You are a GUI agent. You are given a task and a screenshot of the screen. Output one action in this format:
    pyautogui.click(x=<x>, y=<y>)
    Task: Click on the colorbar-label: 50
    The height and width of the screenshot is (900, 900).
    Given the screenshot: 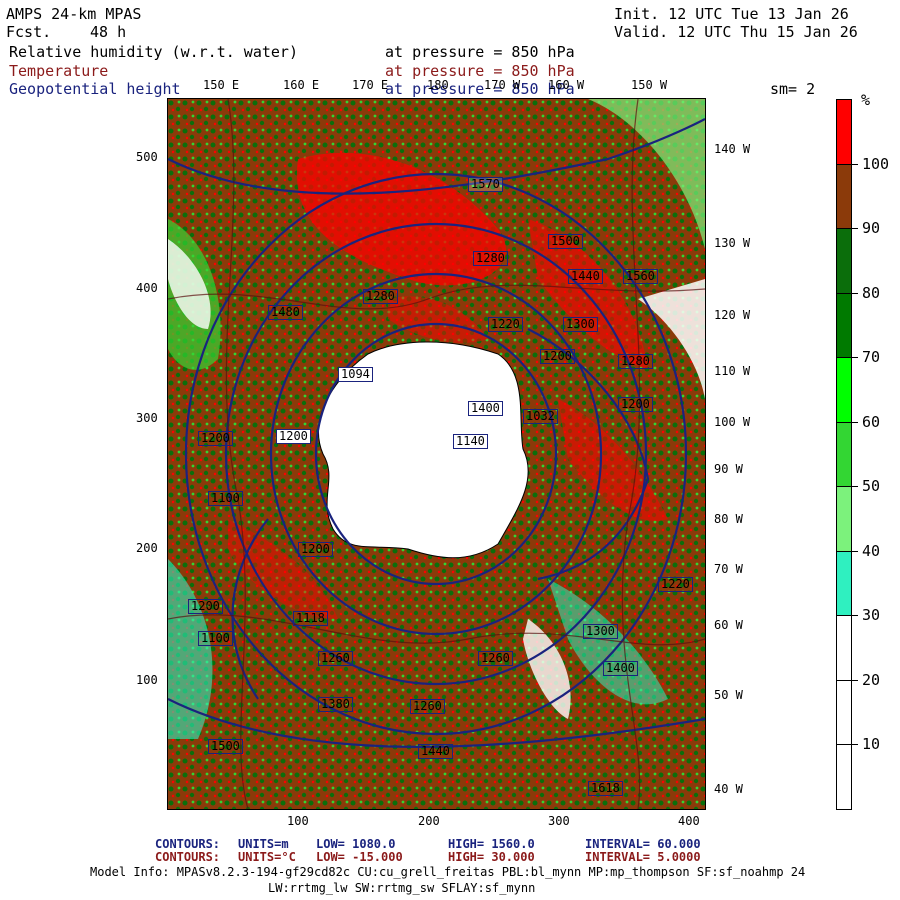 What is the action you would take?
    pyautogui.click(x=871, y=486)
    